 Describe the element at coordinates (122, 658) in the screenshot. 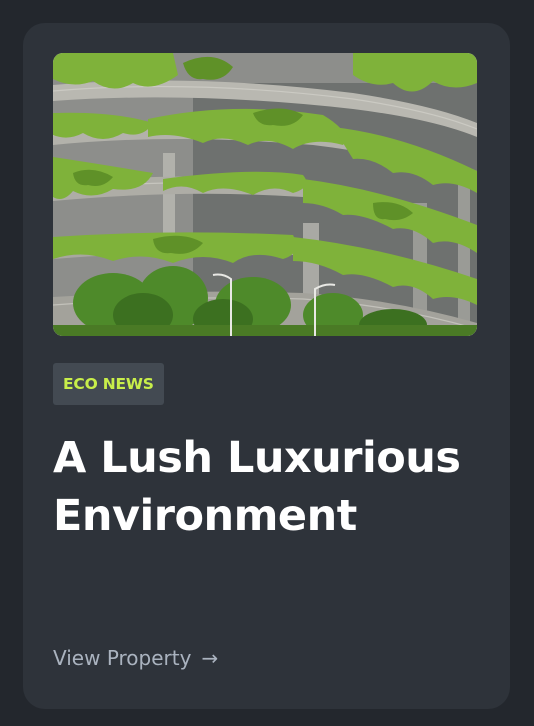

I see `view-property-label: View Property` at that location.